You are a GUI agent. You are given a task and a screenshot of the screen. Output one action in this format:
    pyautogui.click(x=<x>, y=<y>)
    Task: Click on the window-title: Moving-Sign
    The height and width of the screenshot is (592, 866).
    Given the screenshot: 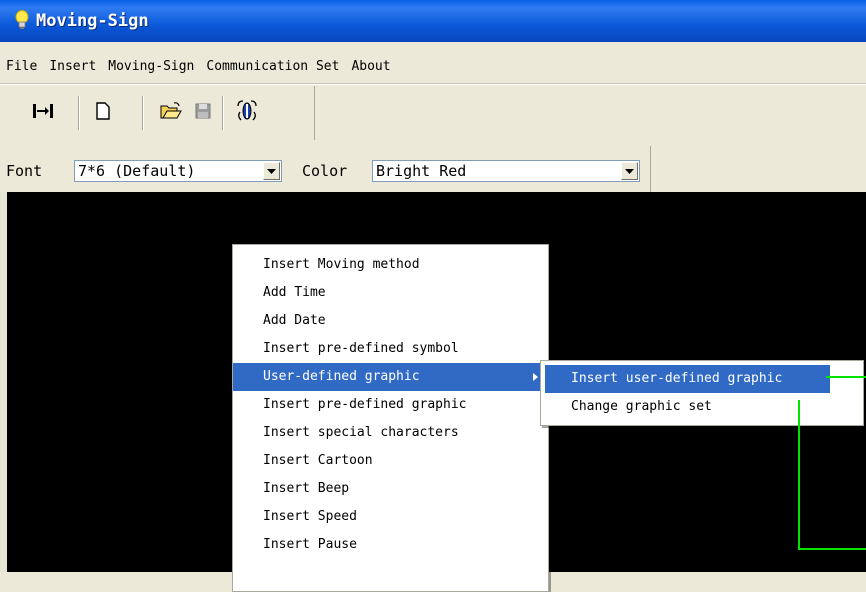 What is the action you would take?
    pyautogui.click(x=92, y=21)
    